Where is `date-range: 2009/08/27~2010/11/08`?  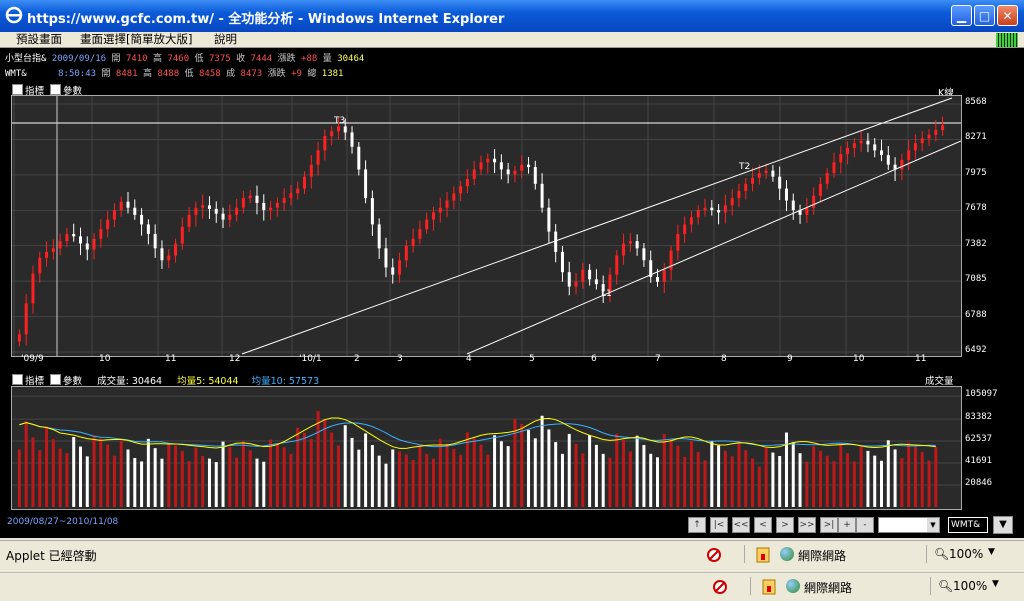 date-range: 2009/08/27~2010/11/08 is located at coordinates (63, 522).